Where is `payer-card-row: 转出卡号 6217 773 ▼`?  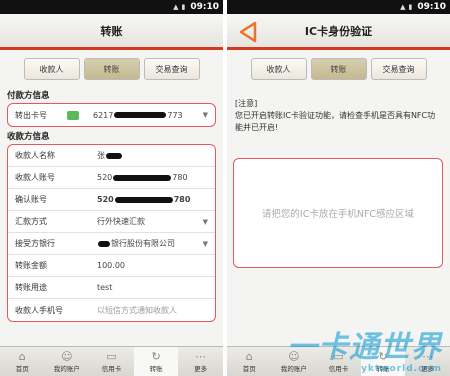
payer-card-row: 转出卡号 6217 773 ▼ is located at coordinates (111, 115).